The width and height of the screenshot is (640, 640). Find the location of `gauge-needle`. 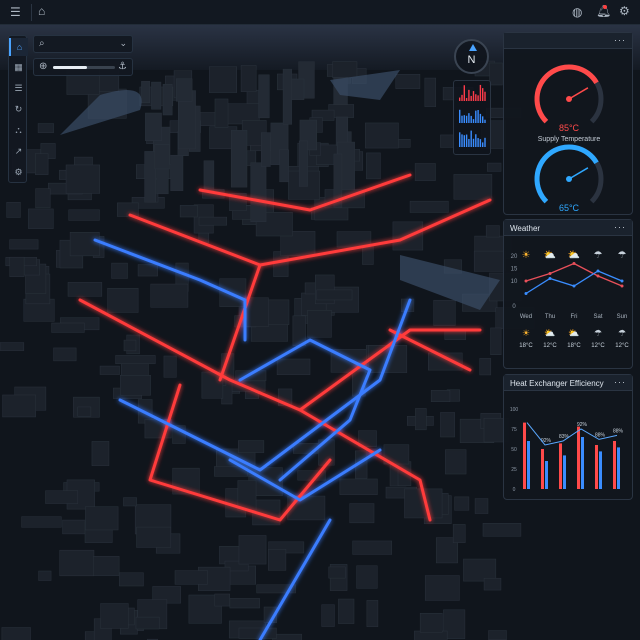

gauge-needle is located at coordinates (578, 93).